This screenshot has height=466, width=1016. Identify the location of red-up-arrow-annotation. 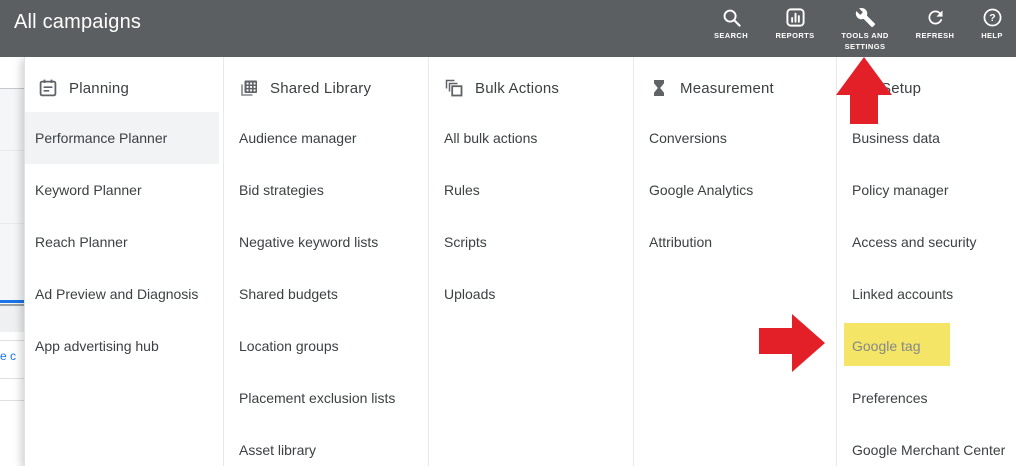
(864, 90).